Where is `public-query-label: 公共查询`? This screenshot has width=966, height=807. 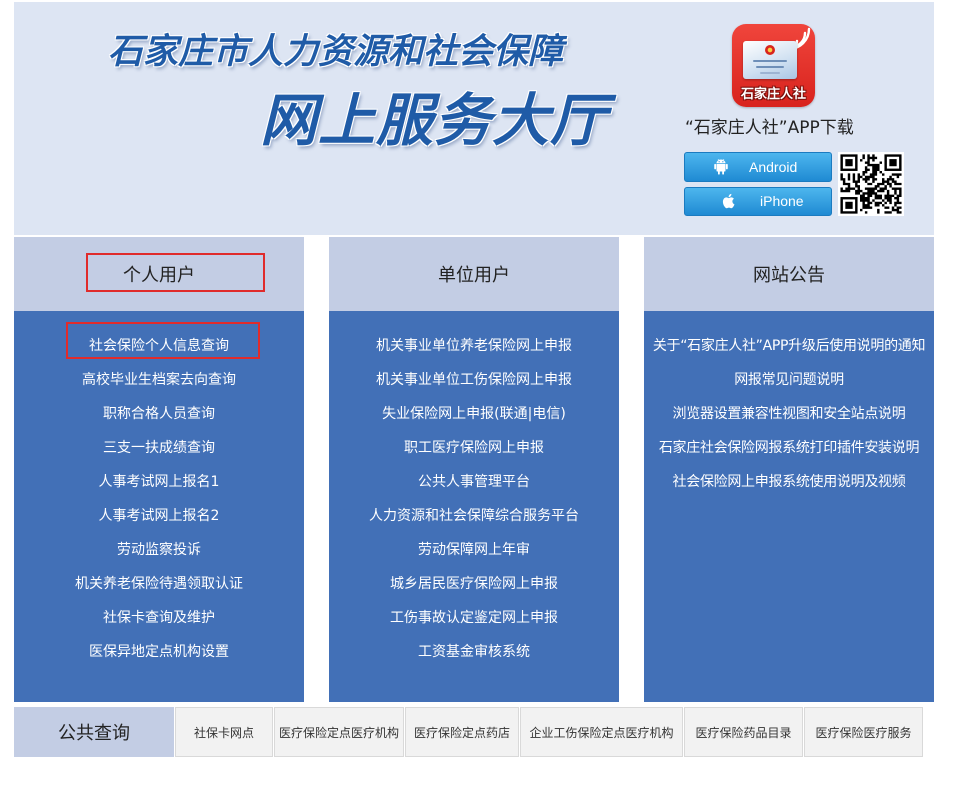
public-query-label: 公共查询 is located at coordinates (94, 732).